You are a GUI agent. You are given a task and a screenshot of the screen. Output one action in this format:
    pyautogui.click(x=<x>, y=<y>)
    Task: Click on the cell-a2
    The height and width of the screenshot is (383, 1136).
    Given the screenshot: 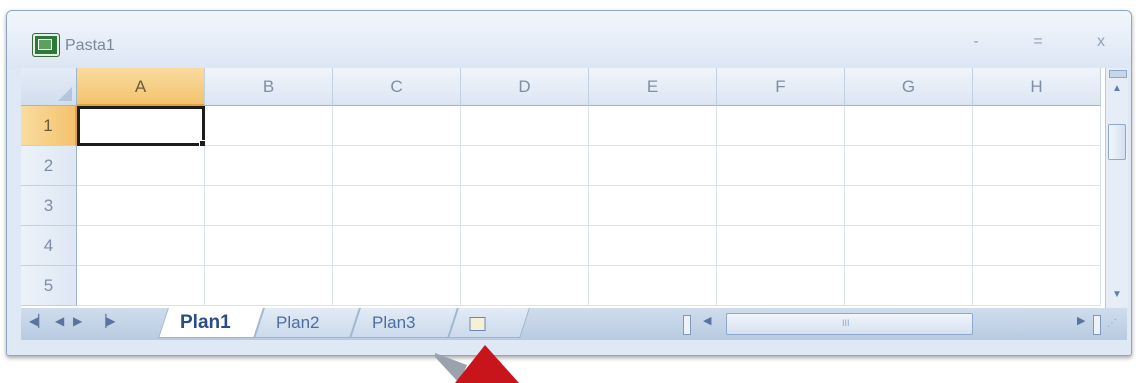 What is the action you would take?
    pyautogui.click(x=141, y=166)
    